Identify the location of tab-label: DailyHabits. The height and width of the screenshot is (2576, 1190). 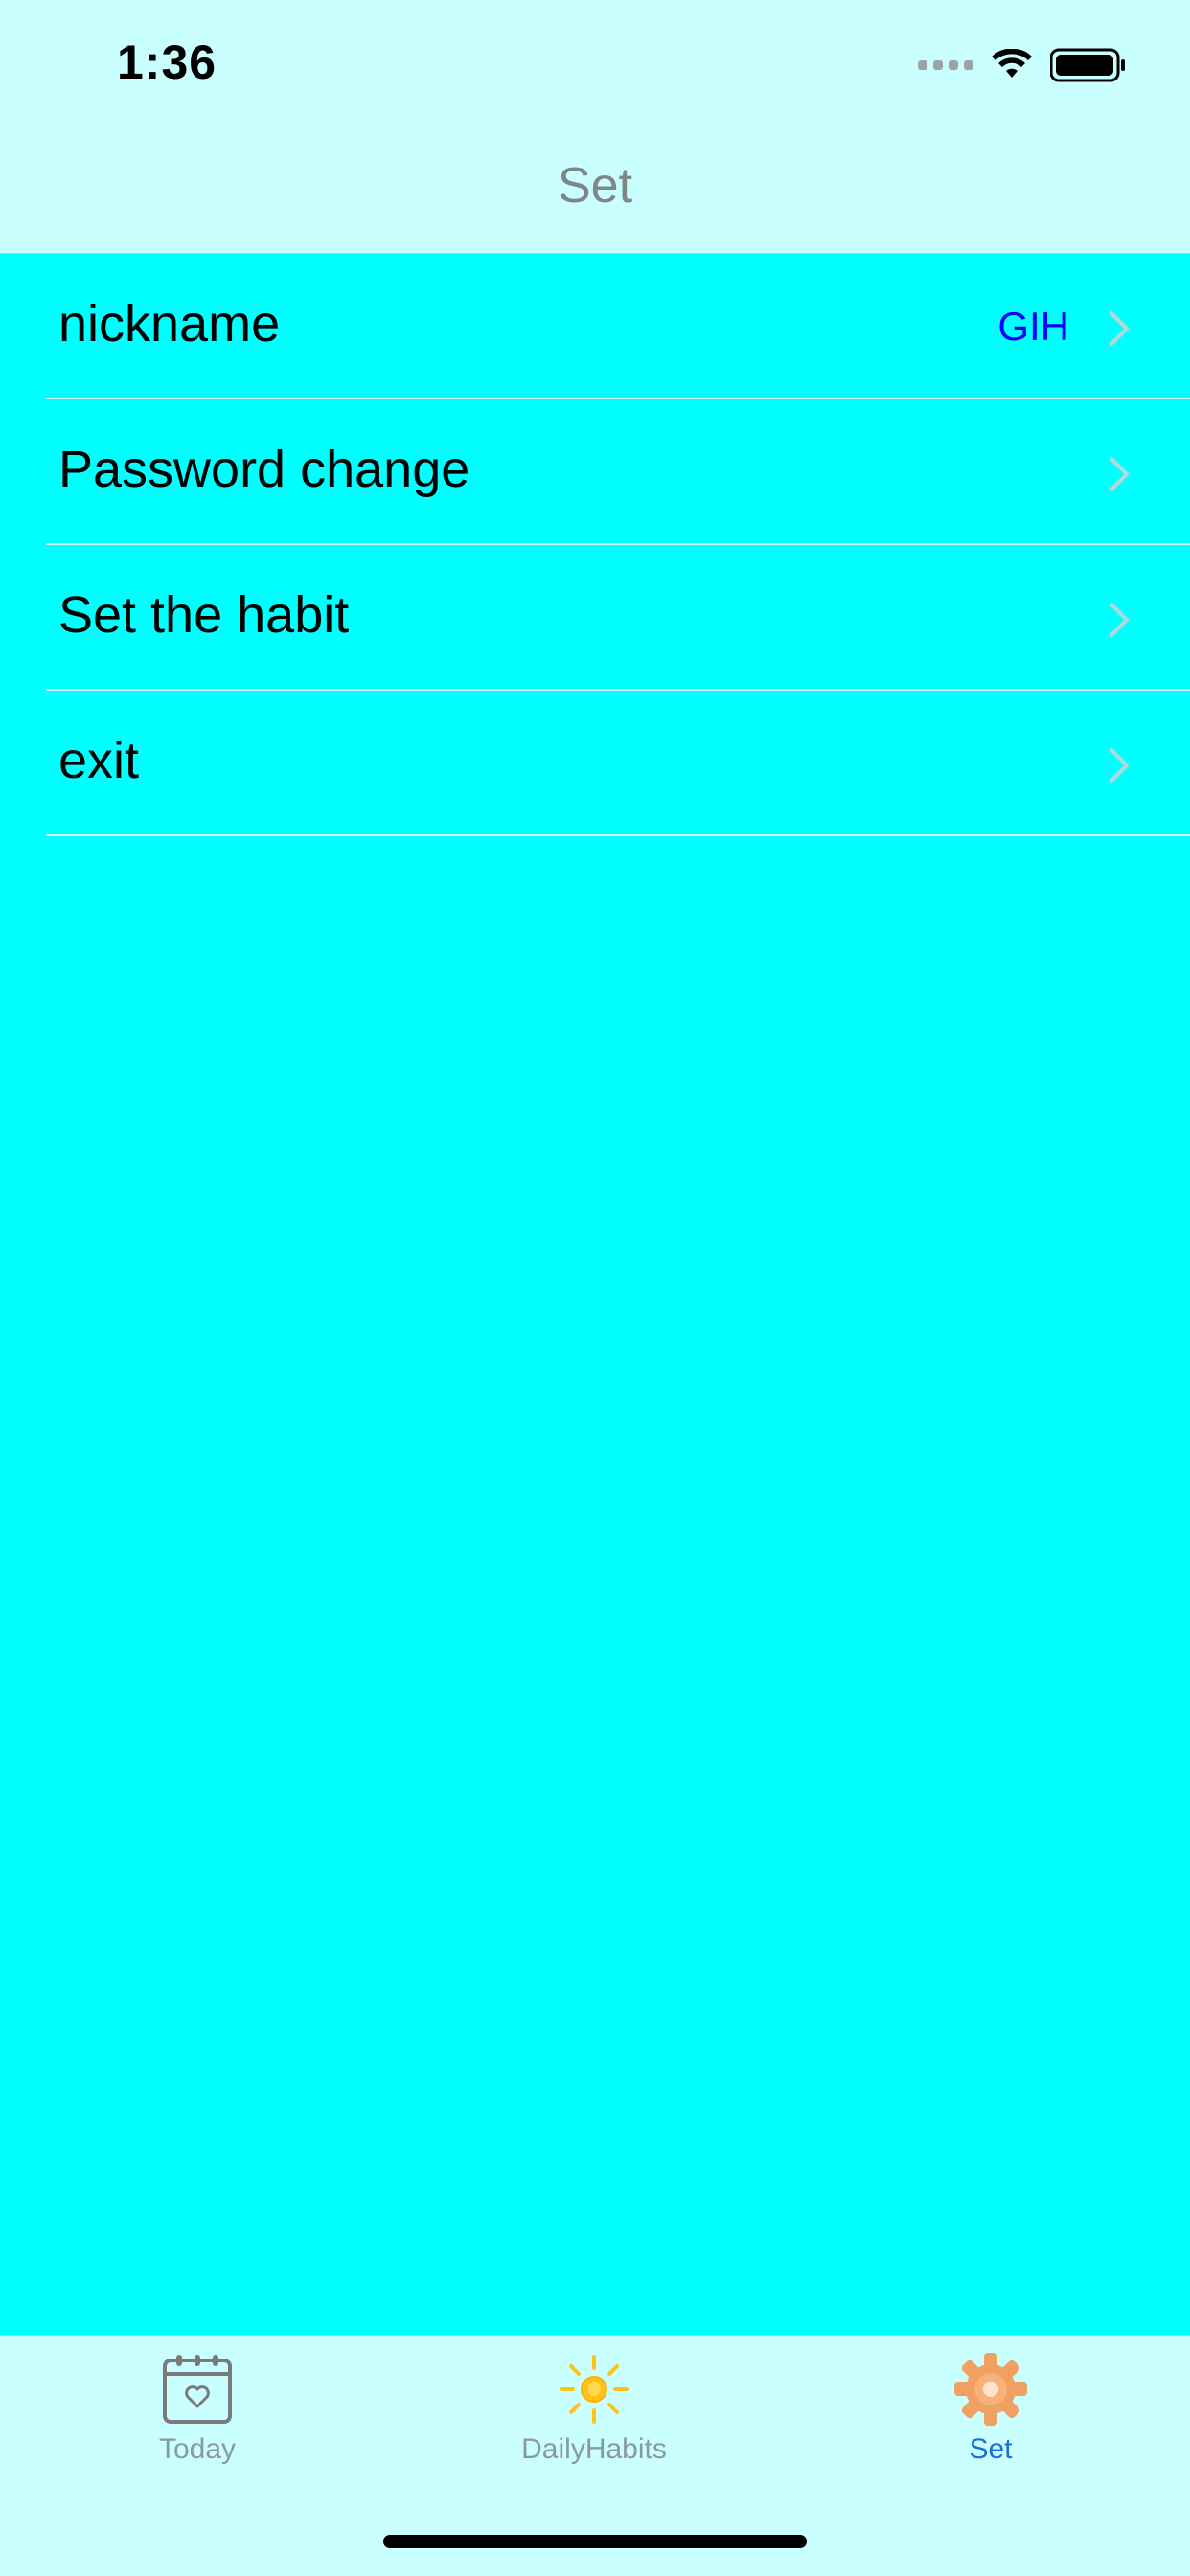
(594, 2449).